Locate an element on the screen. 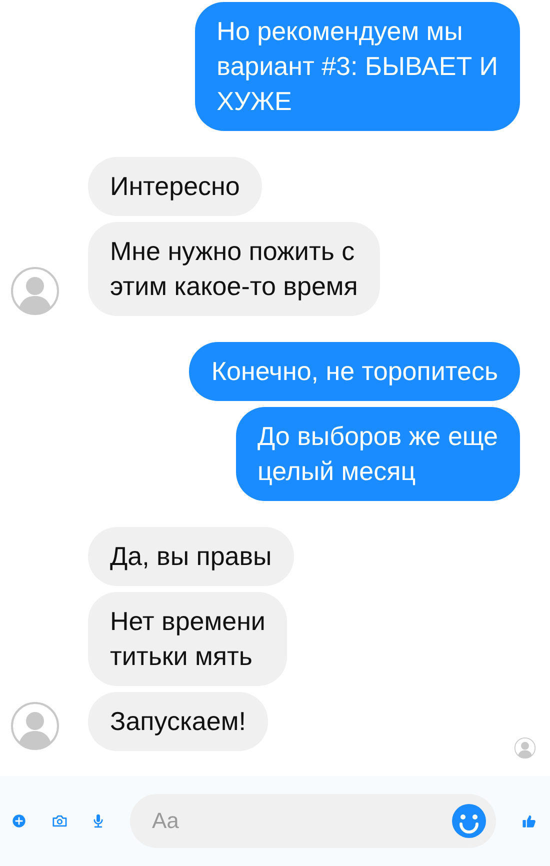  message-bubble: Интересно is located at coordinates (175, 186).